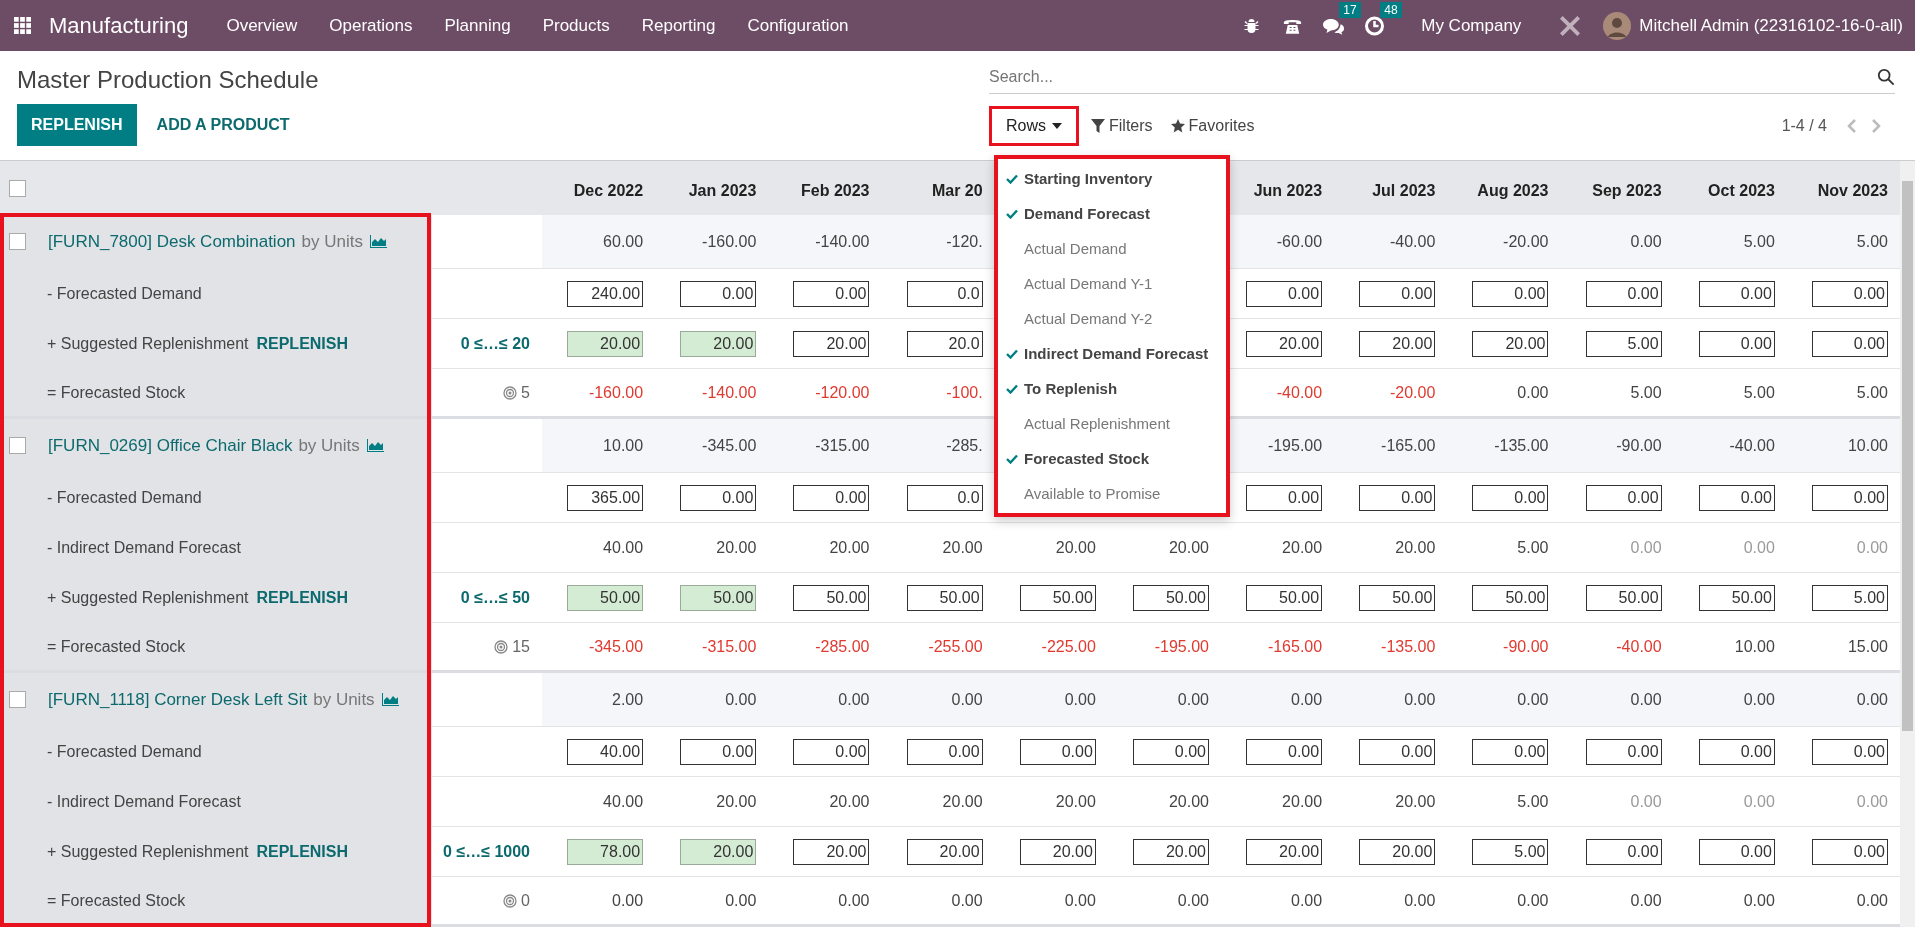 Image resolution: width=1915 pixels, height=927 pixels. I want to click on menu-item: Actual Replenishment, so click(1112, 423).